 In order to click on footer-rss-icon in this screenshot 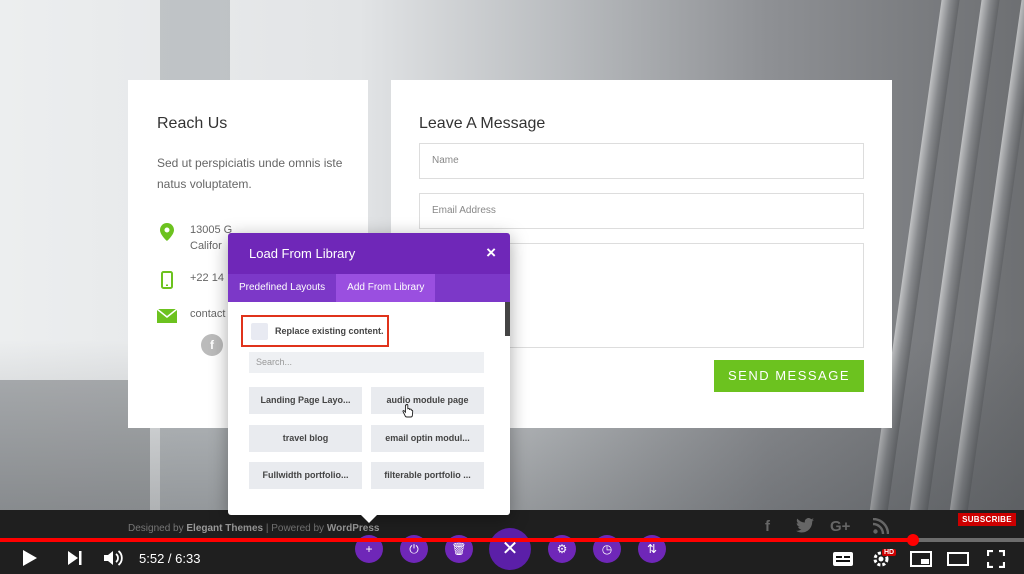, I will do `click(881, 527)`.